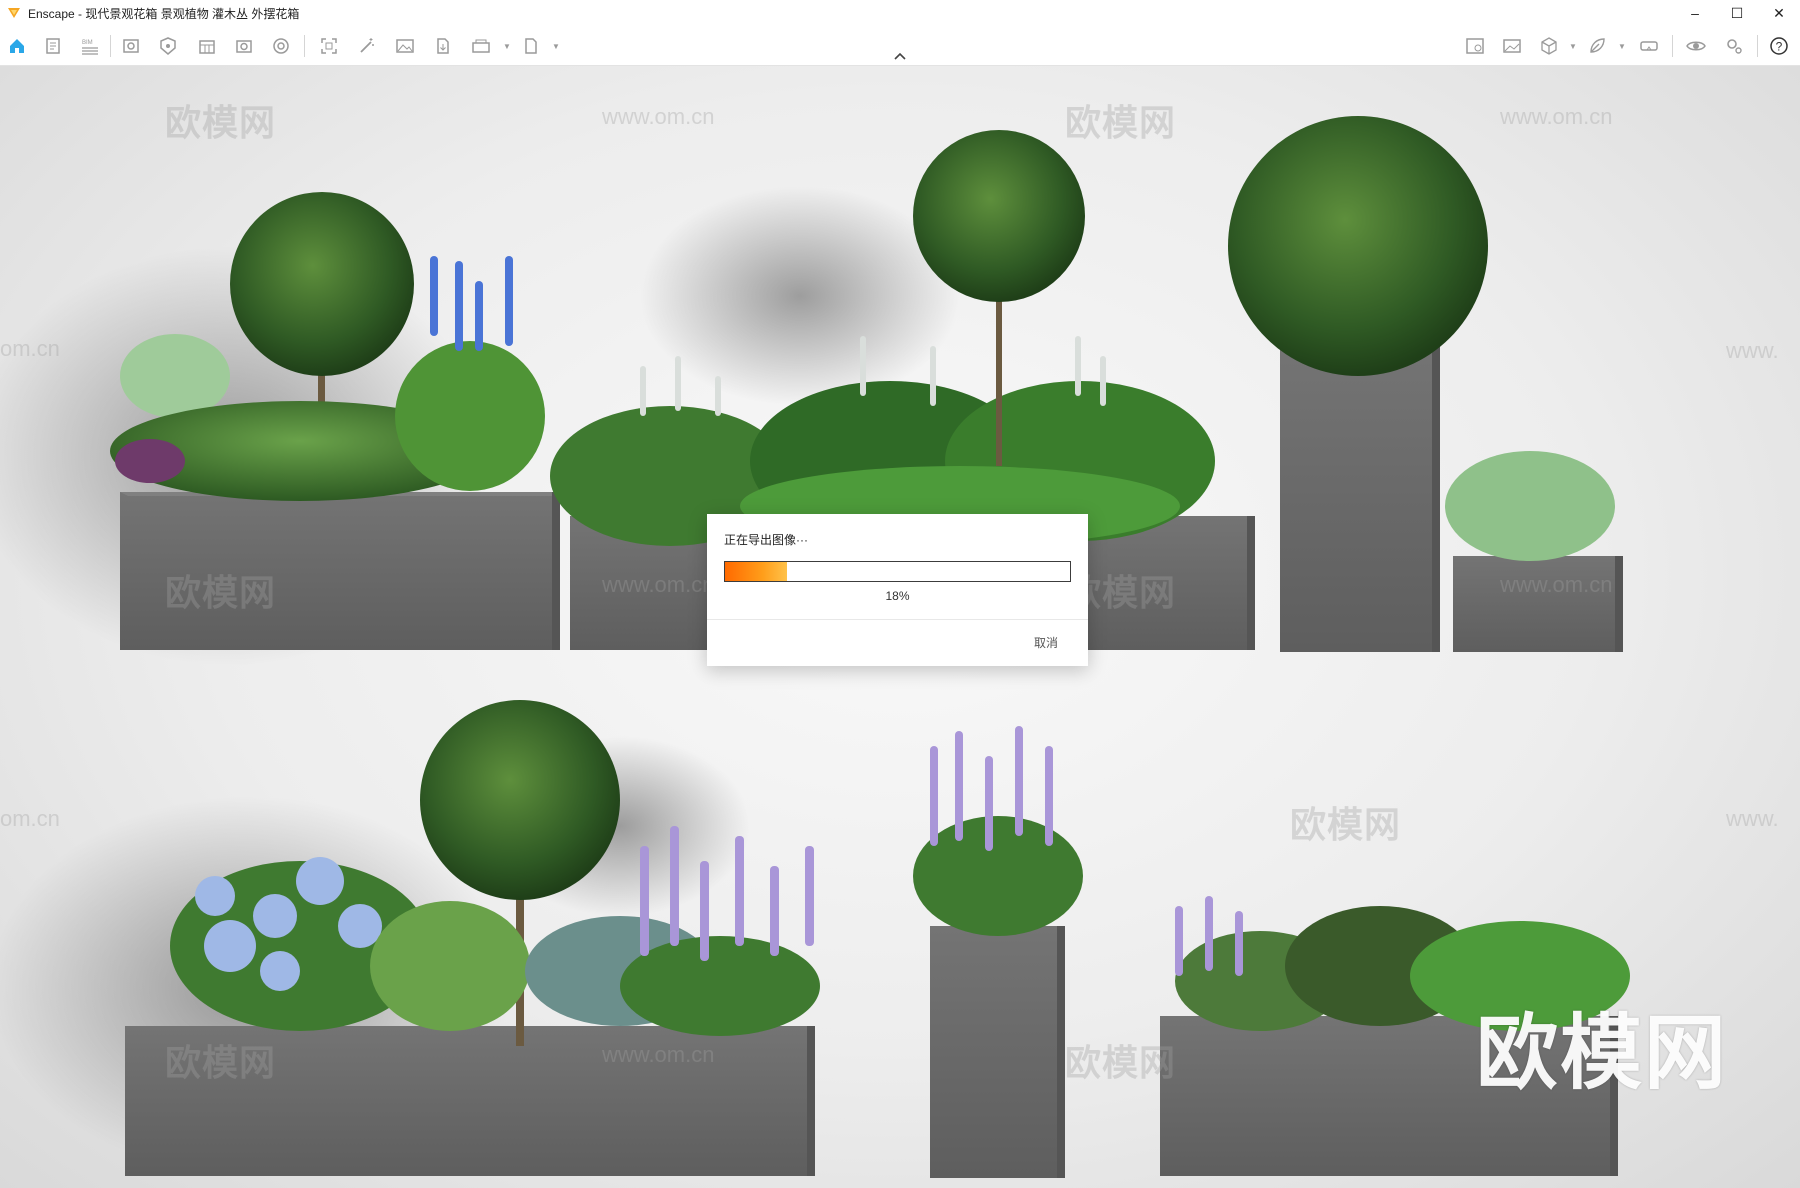 The image size is (1800, 1188). I want to click on help-icon: ?, so click(1779, 46).